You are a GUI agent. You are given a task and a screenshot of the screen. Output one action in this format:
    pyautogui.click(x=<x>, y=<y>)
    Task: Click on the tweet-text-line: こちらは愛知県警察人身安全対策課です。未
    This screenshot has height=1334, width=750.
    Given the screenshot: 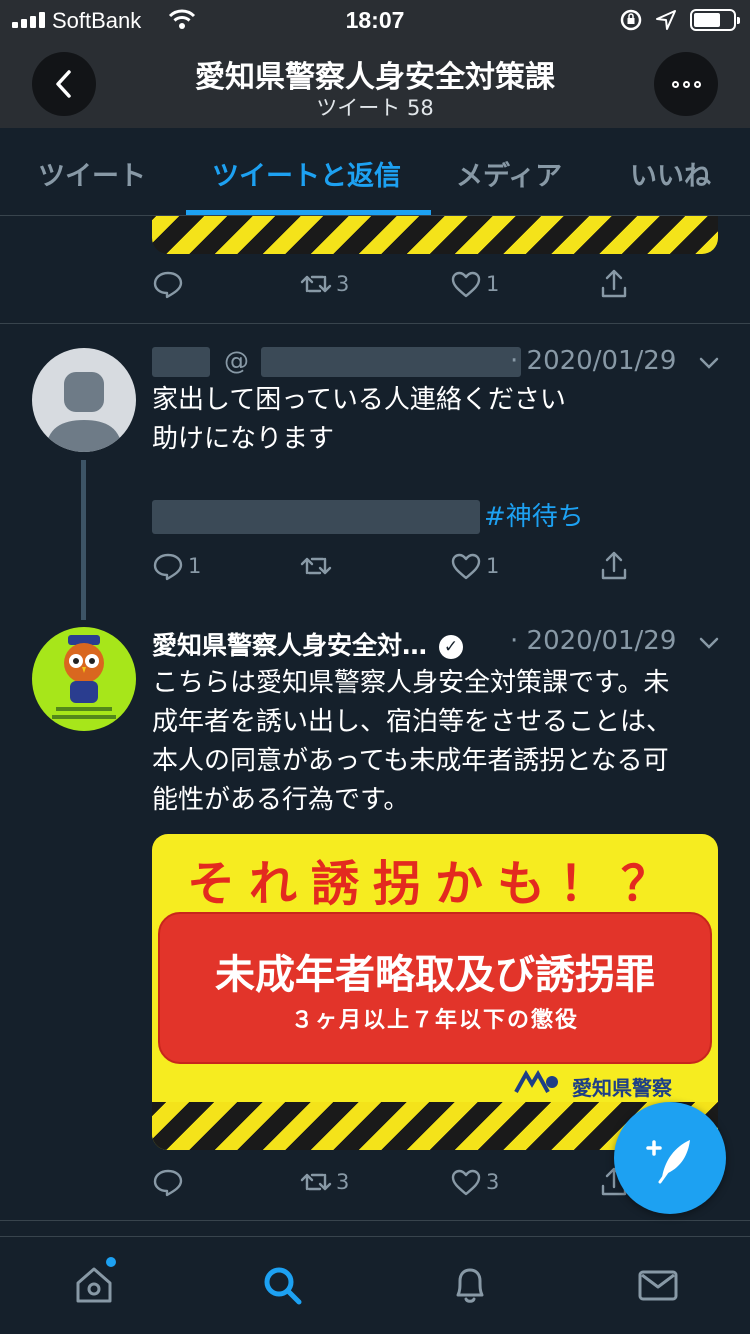 What is the action you would take?
    pyautogui.click(x=411, y=683)
    